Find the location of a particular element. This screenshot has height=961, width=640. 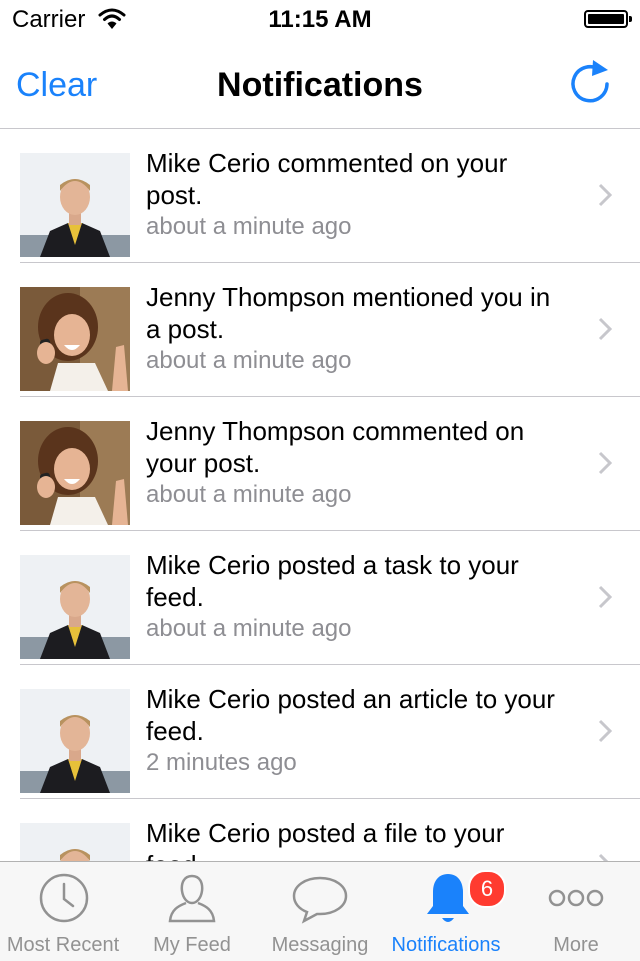

page-title: Notifications is located at coordinates (320, 85).